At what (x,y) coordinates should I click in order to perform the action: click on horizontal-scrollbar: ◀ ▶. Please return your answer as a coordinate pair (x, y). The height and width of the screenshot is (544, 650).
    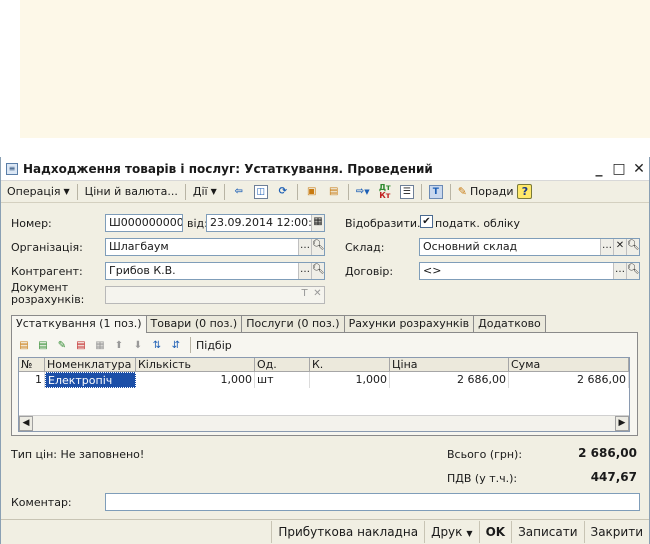
    Looking at the image, I should click on (324, 423).